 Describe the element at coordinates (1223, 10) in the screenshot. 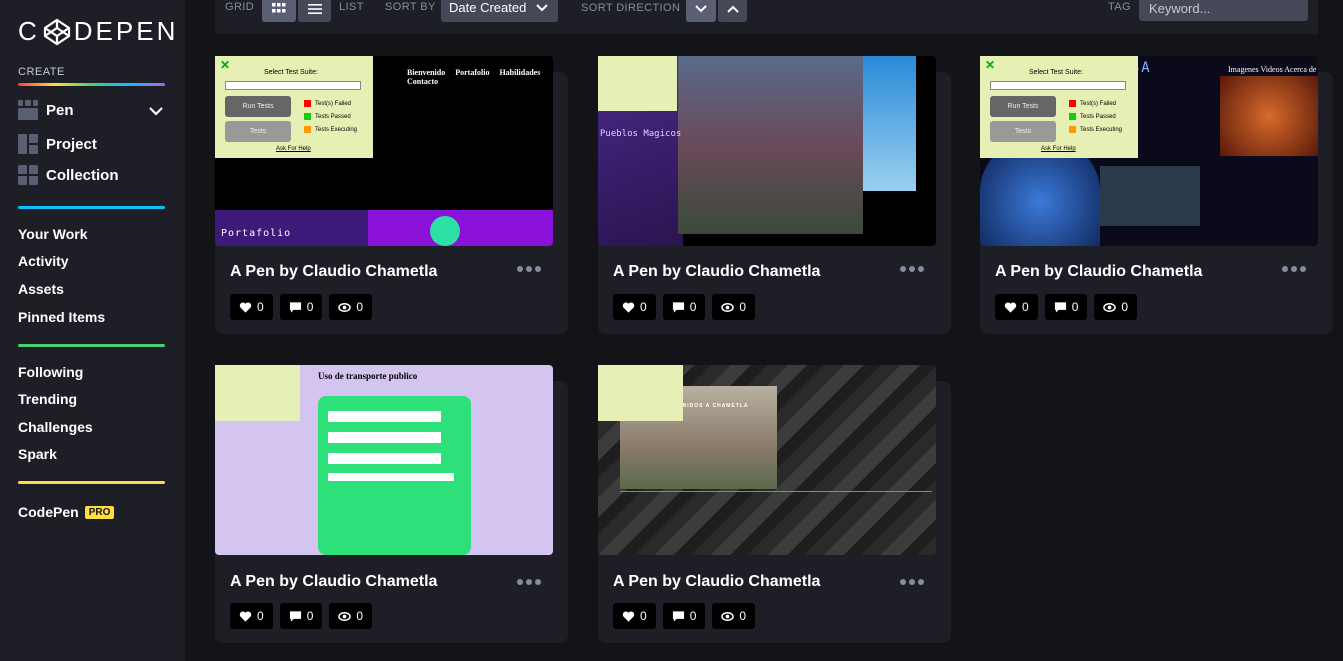

I see `keyword-input` at that location.